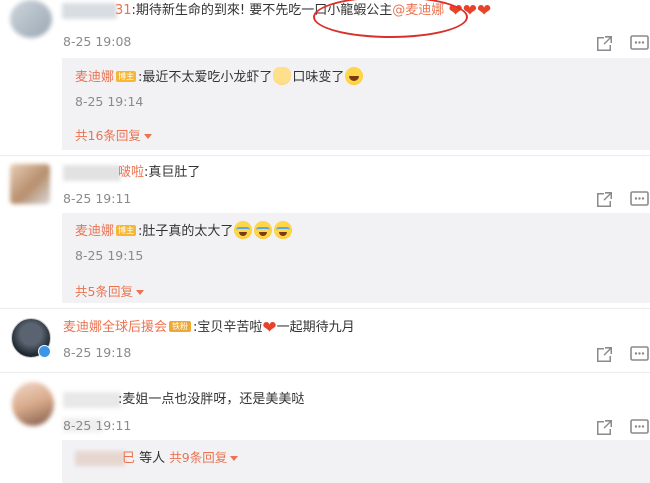  Describe the element at coordinates (152, 458) in the screenshot. I see `reply-summary-middle: 等人` at that location.